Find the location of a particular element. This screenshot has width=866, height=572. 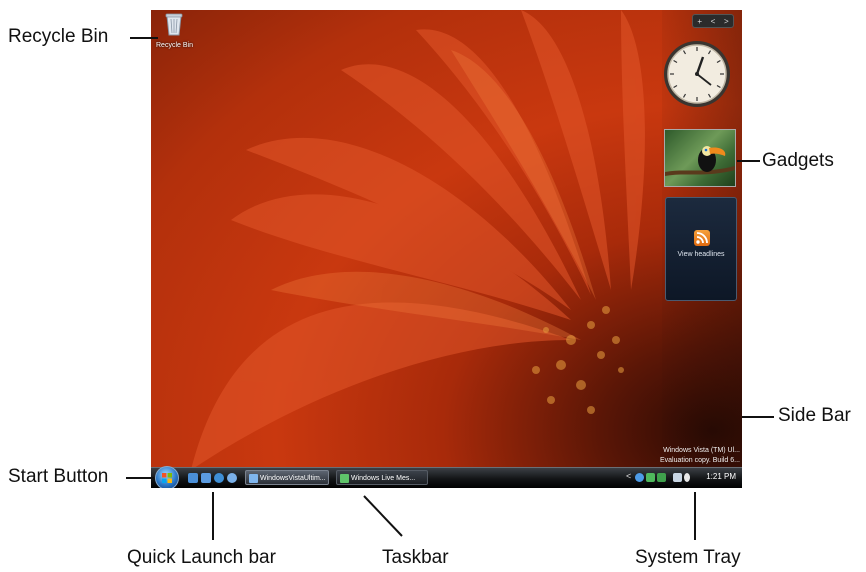

windows-logo-icon is located at coordinates (167, 478).